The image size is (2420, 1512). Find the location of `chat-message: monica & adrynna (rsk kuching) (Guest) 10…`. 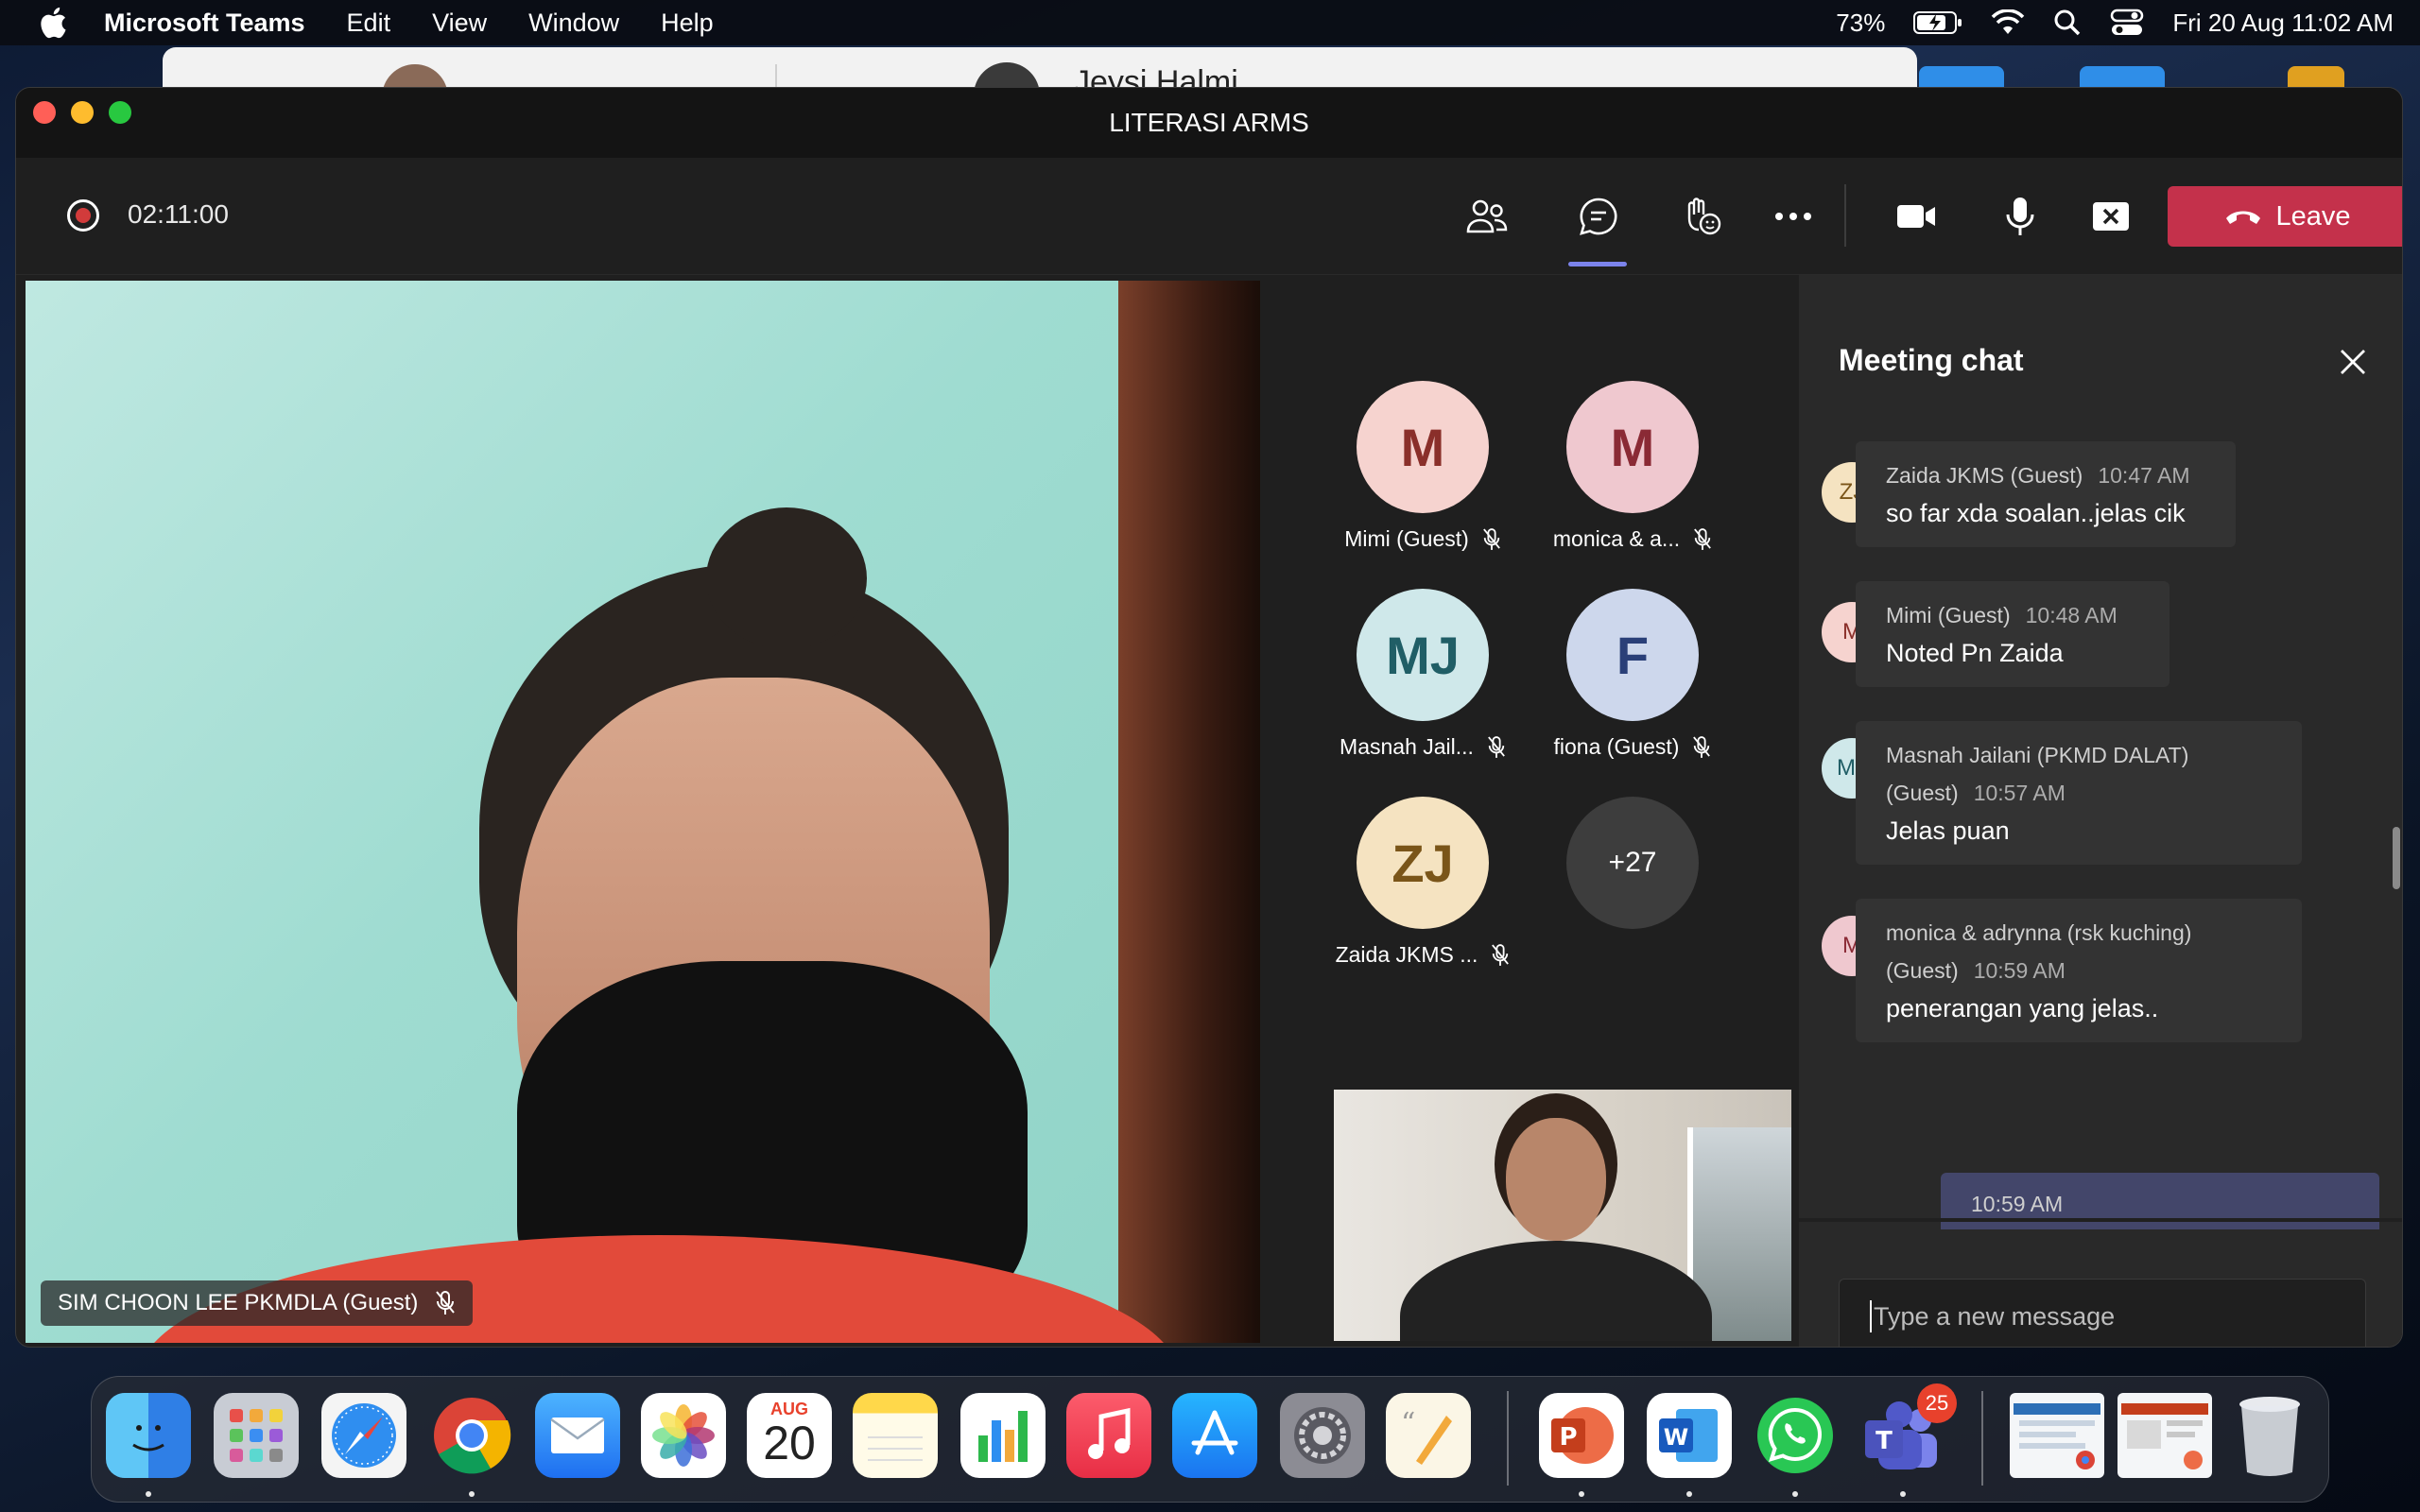

chat-message: monica & adrynna (rsk kuching) (Guest) 10… is located at coordinates (2079, 970).